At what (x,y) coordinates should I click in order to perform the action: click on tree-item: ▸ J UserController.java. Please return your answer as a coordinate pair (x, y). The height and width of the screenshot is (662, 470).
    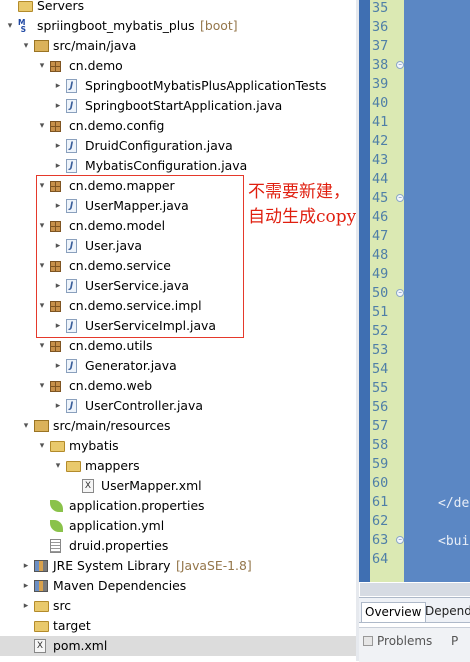
    Looking at the image, I should click on (178, 406).